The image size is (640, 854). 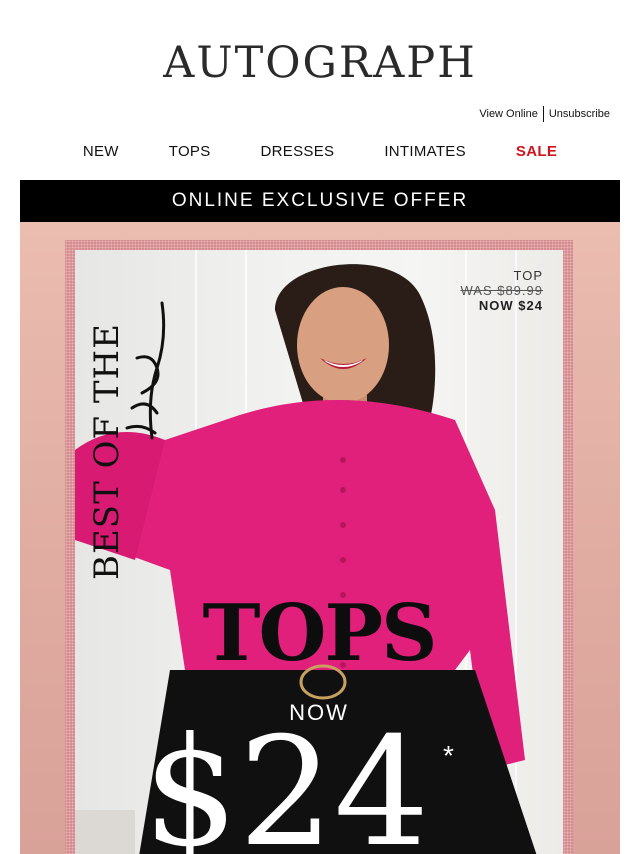 I want to click on utility-links: View Online Unsubscribe, so click(x=544, y=114).